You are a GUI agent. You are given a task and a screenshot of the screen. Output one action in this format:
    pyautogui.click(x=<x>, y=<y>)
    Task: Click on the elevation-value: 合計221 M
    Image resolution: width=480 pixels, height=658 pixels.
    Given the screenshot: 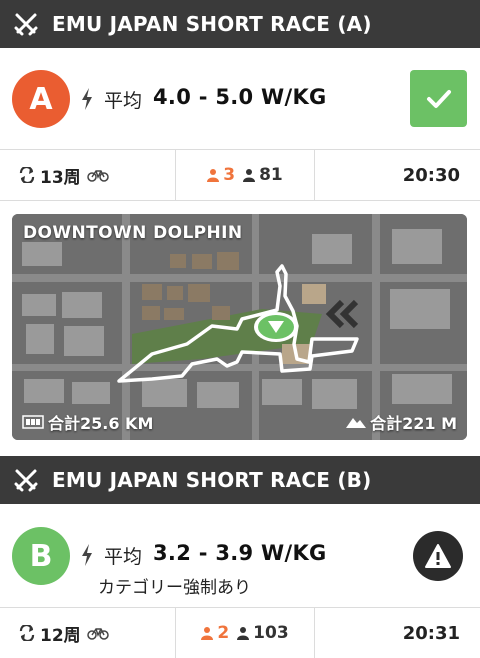 What is the action you would take?
    pyautogui.click(x=413, y=423)
    